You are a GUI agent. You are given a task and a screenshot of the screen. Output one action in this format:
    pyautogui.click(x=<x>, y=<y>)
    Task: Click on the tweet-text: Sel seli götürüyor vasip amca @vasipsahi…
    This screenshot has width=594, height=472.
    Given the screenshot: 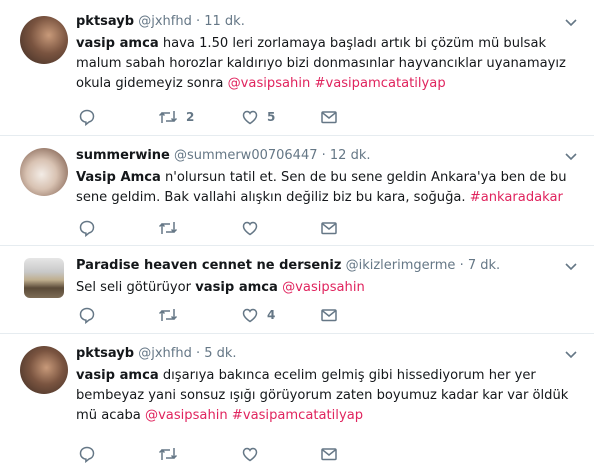 What is the action you would take?
    pyautogui.click(x=326, y=288)
    